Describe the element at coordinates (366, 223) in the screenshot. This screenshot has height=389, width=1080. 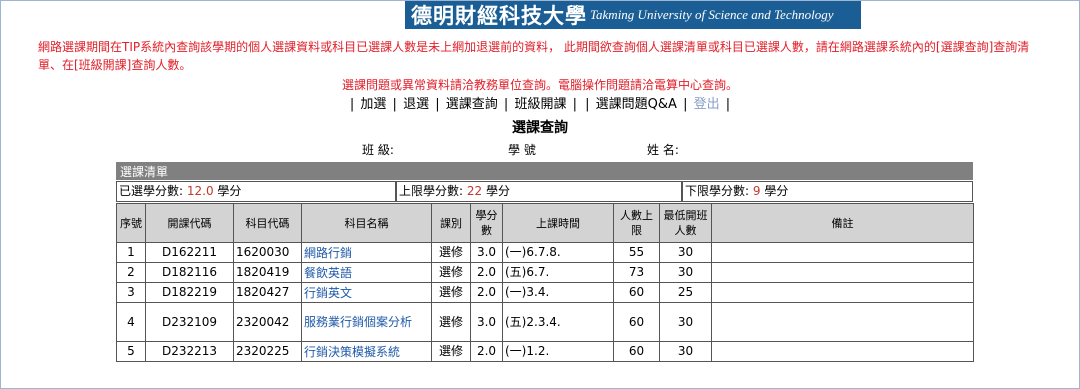
I see `col-header-subject-name: 科目名稱` at that location.